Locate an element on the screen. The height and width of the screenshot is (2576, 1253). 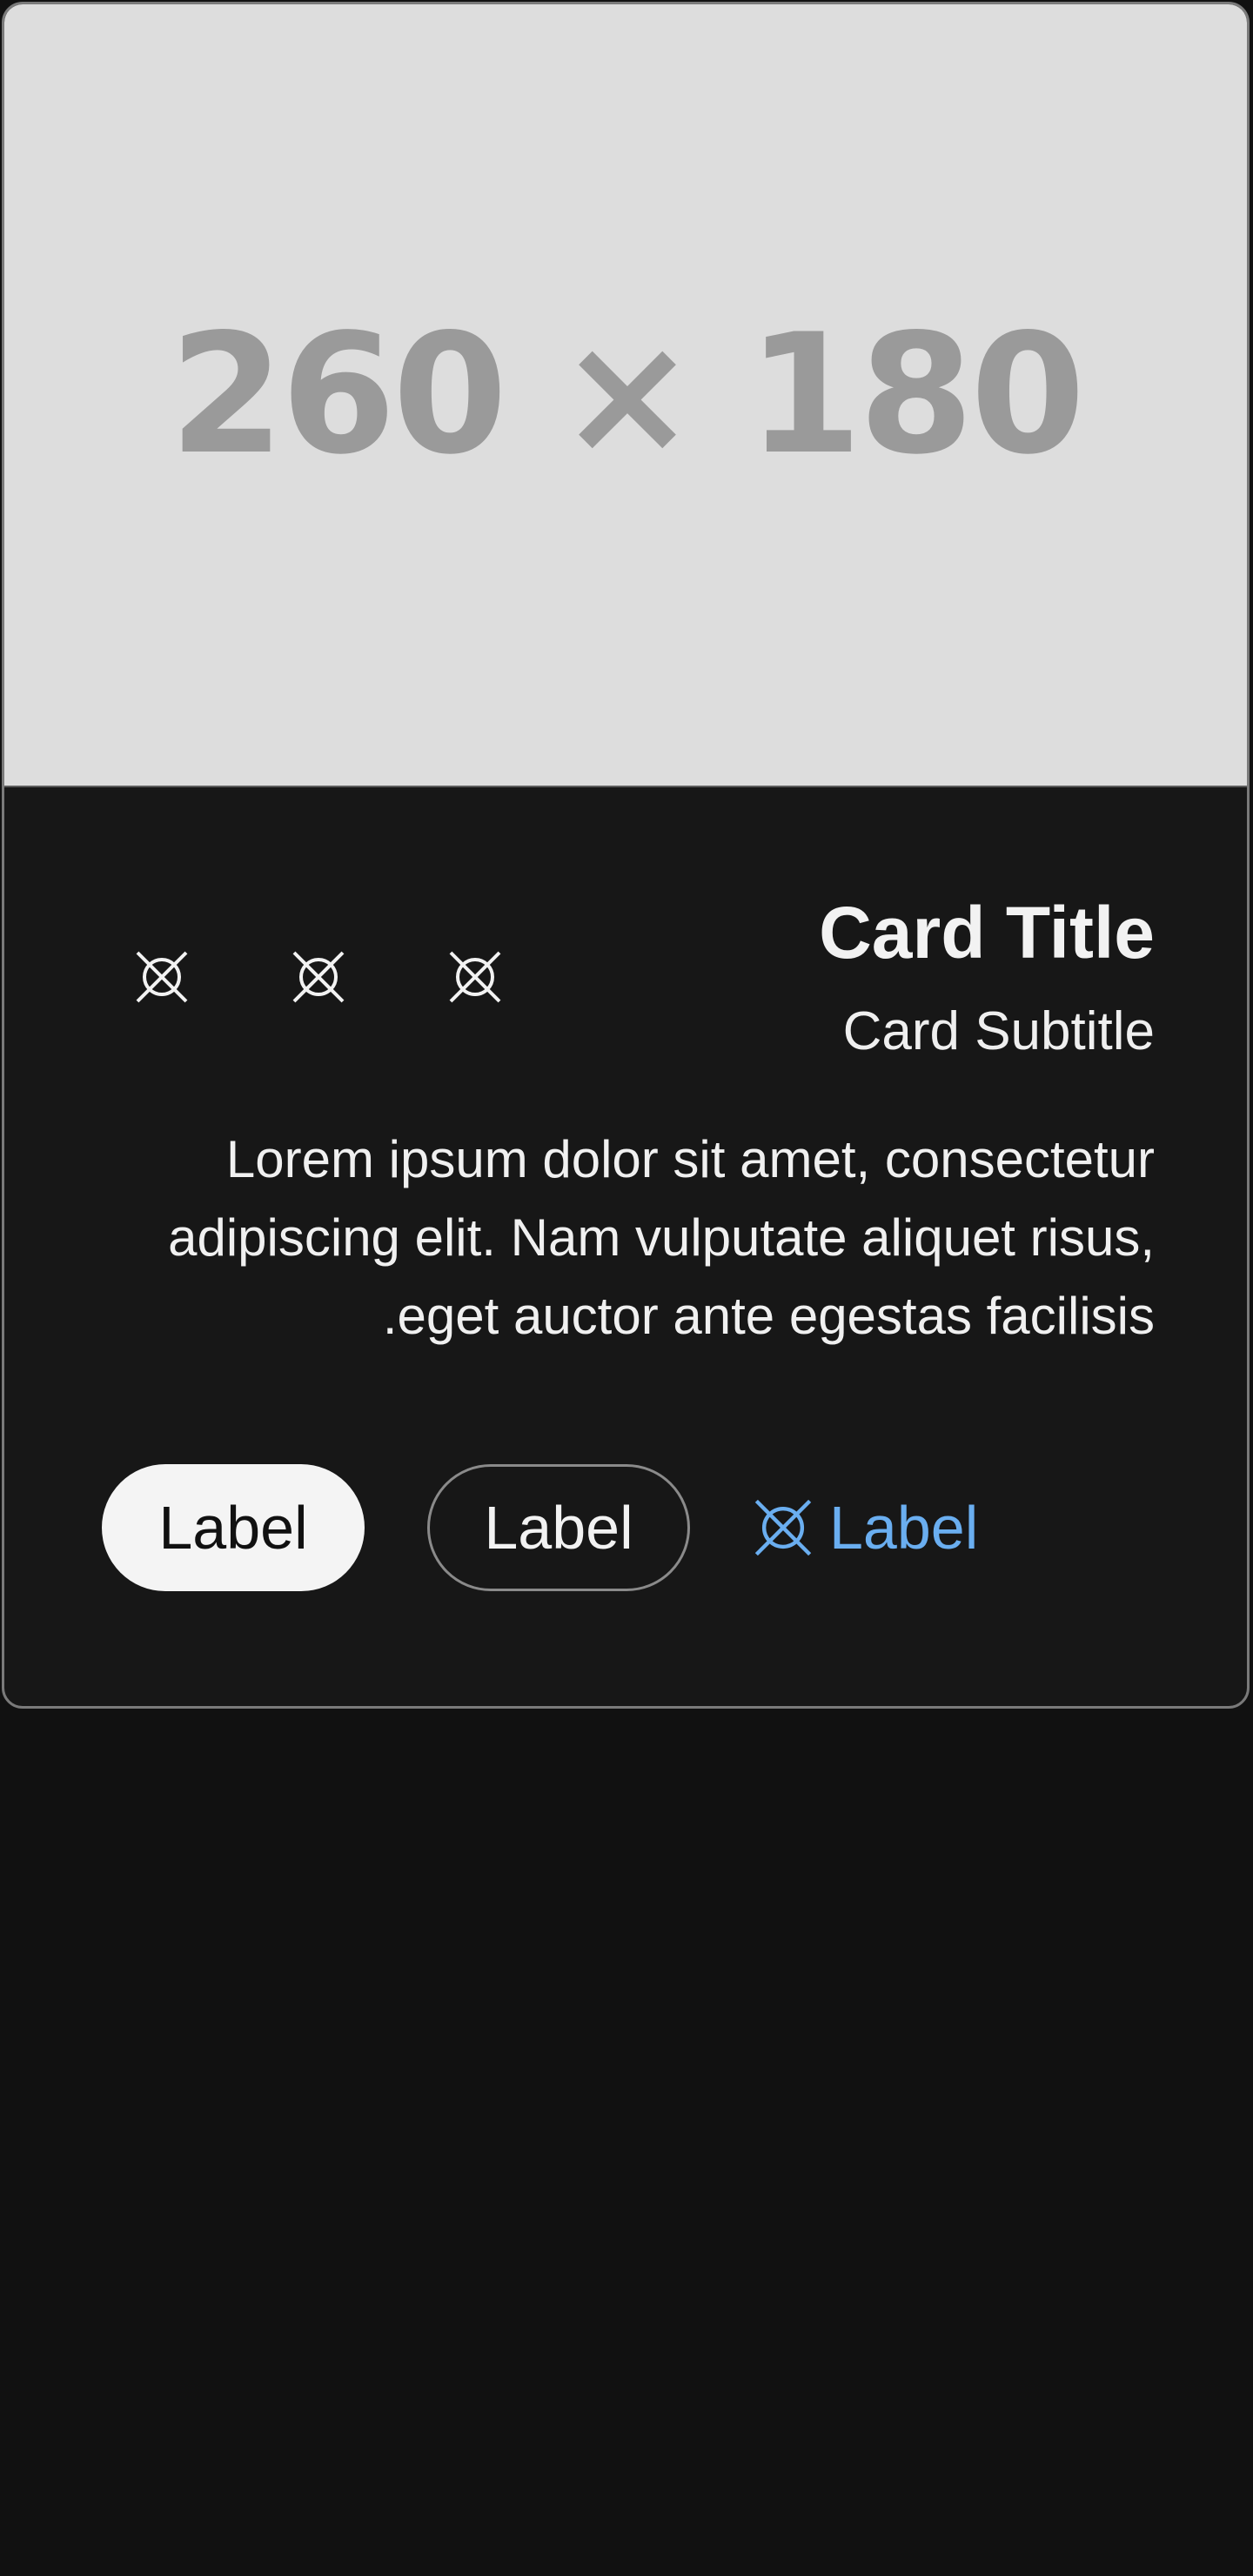
filled-button-label: Label is located at coordinates (233, 1528).